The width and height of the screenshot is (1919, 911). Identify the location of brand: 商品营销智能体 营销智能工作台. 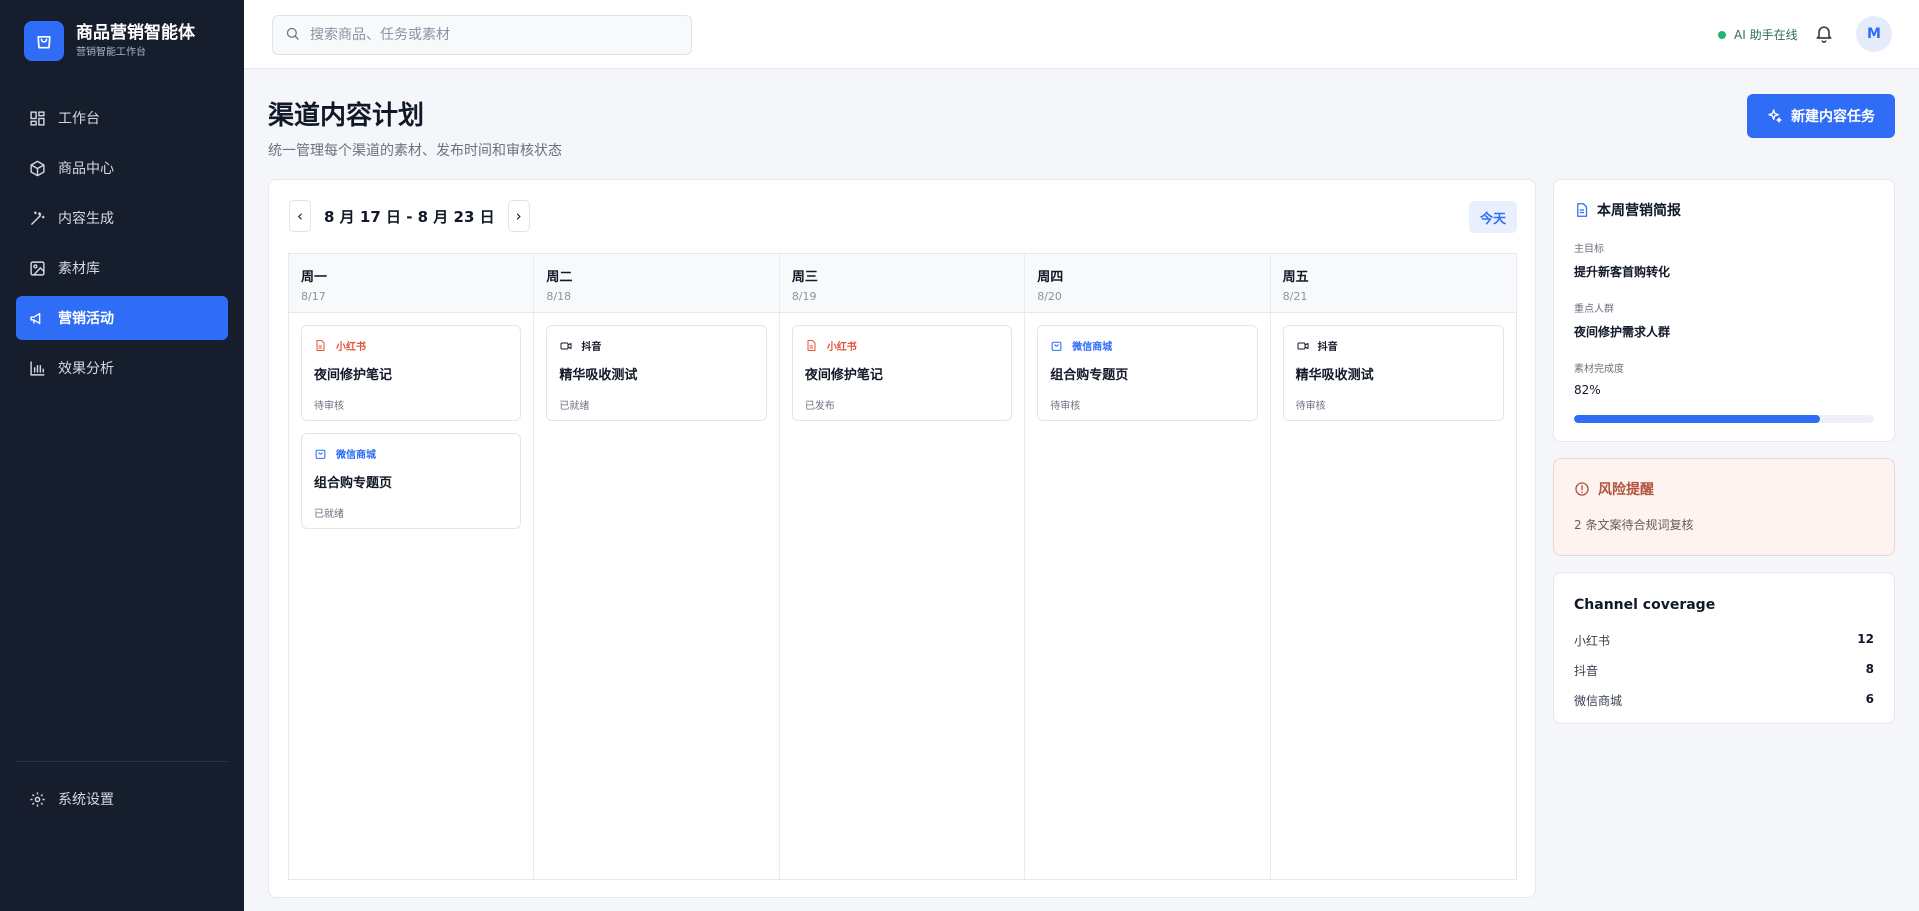
(109, 41).